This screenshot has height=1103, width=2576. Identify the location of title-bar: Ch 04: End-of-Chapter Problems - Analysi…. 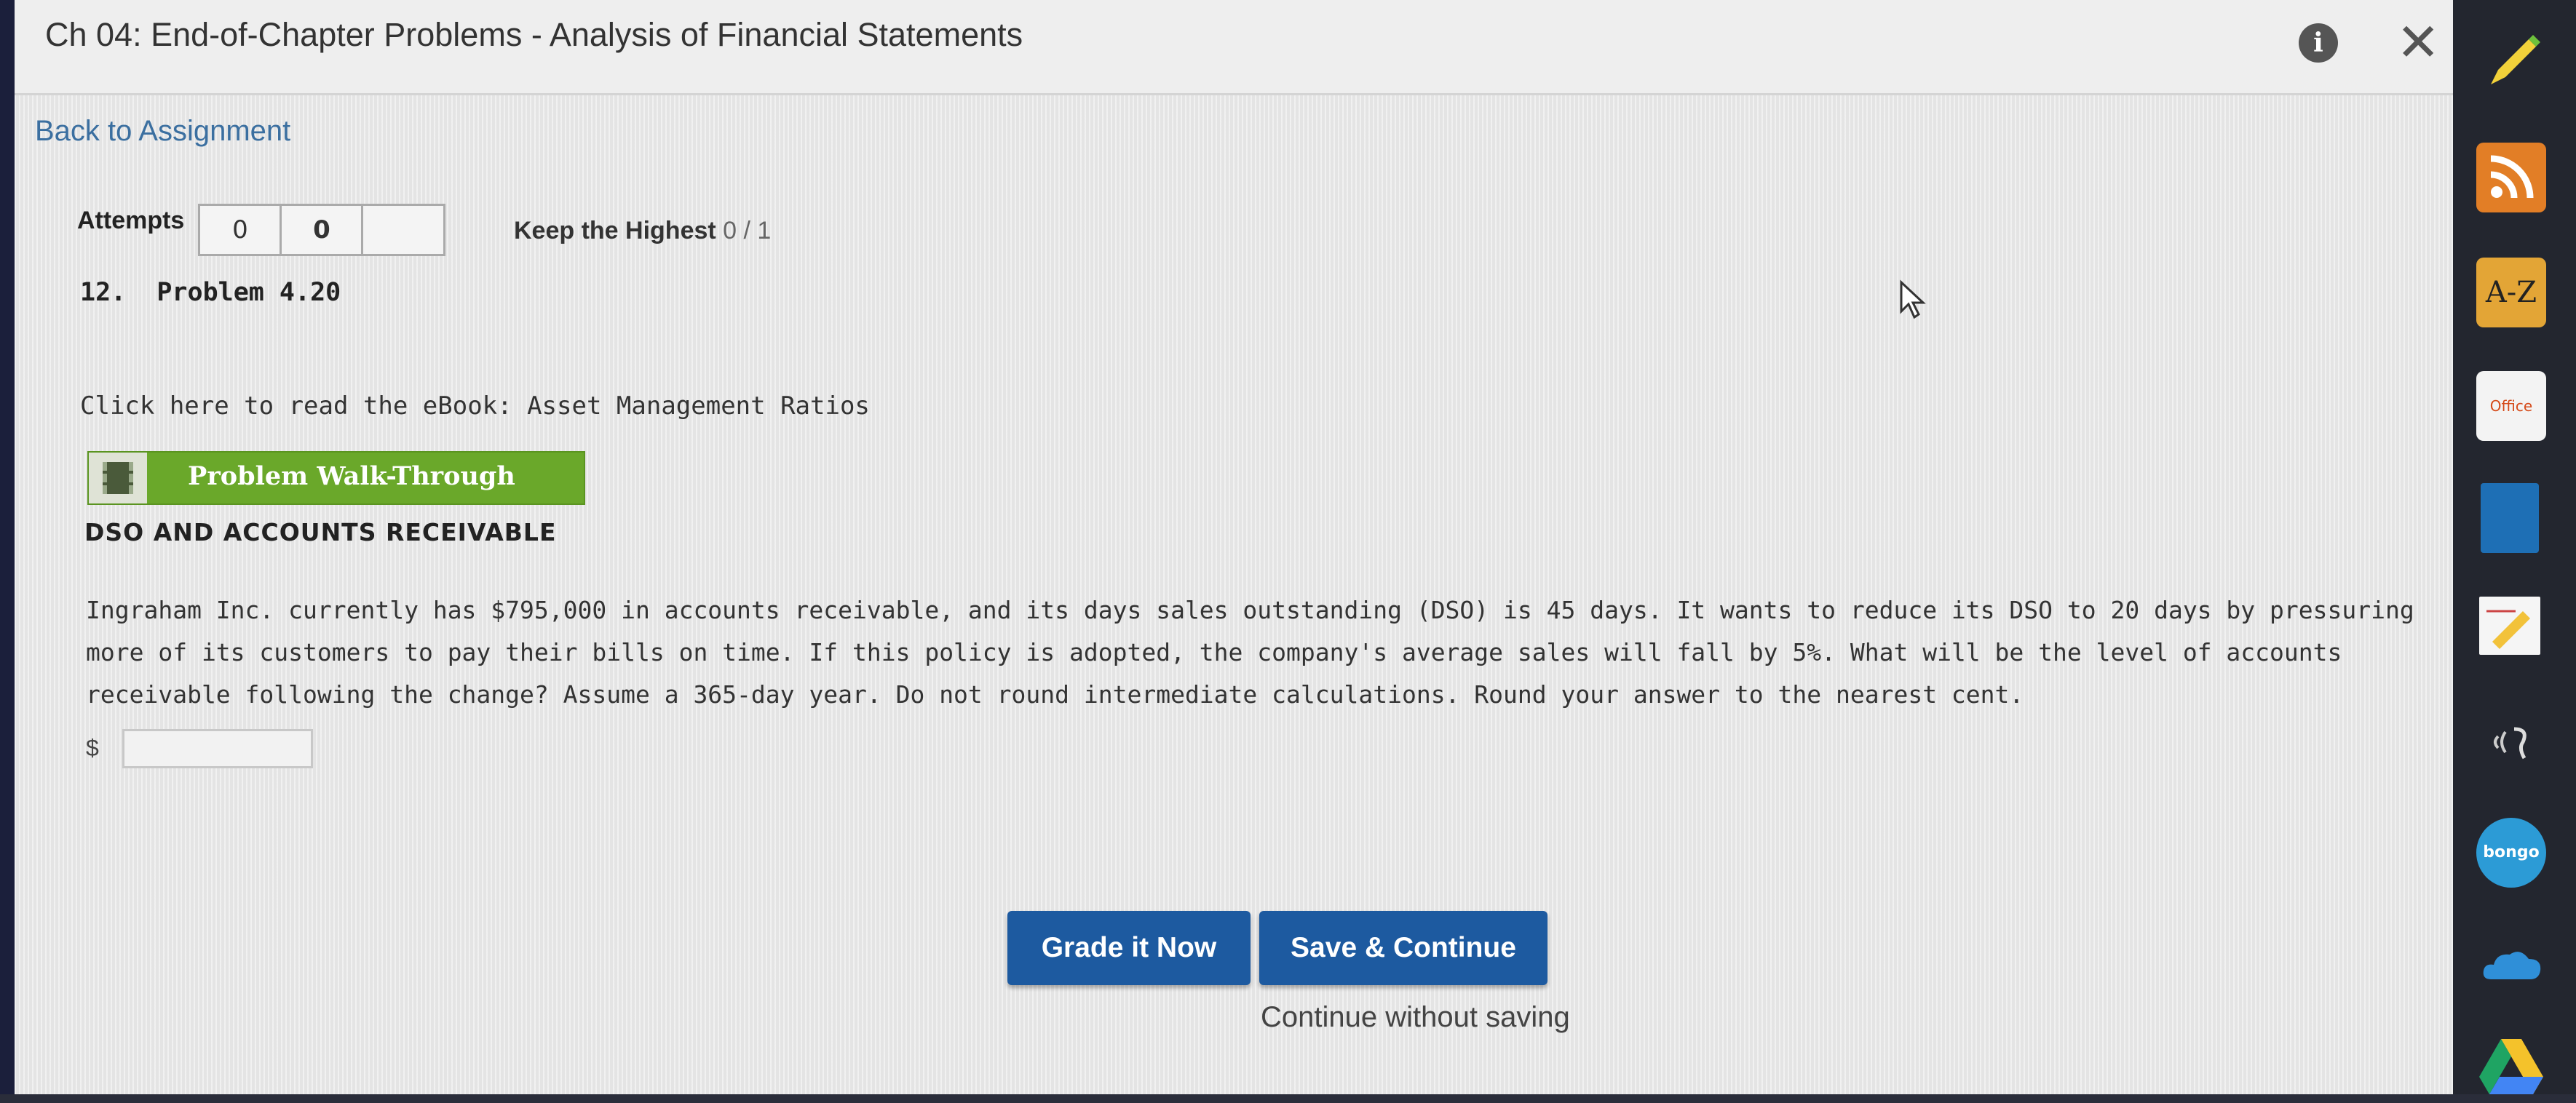
(1234, 47).